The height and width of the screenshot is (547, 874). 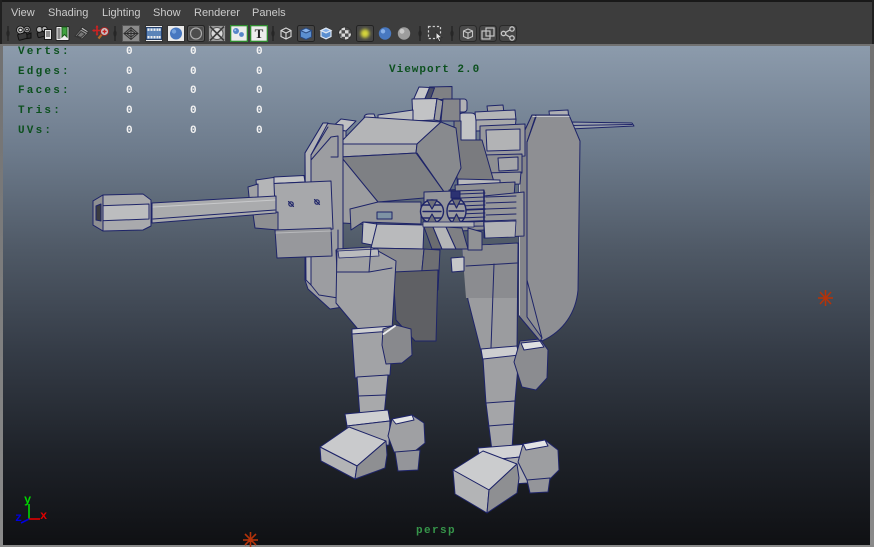 I want to click on svg-text: z, so click(x=18, y=518).